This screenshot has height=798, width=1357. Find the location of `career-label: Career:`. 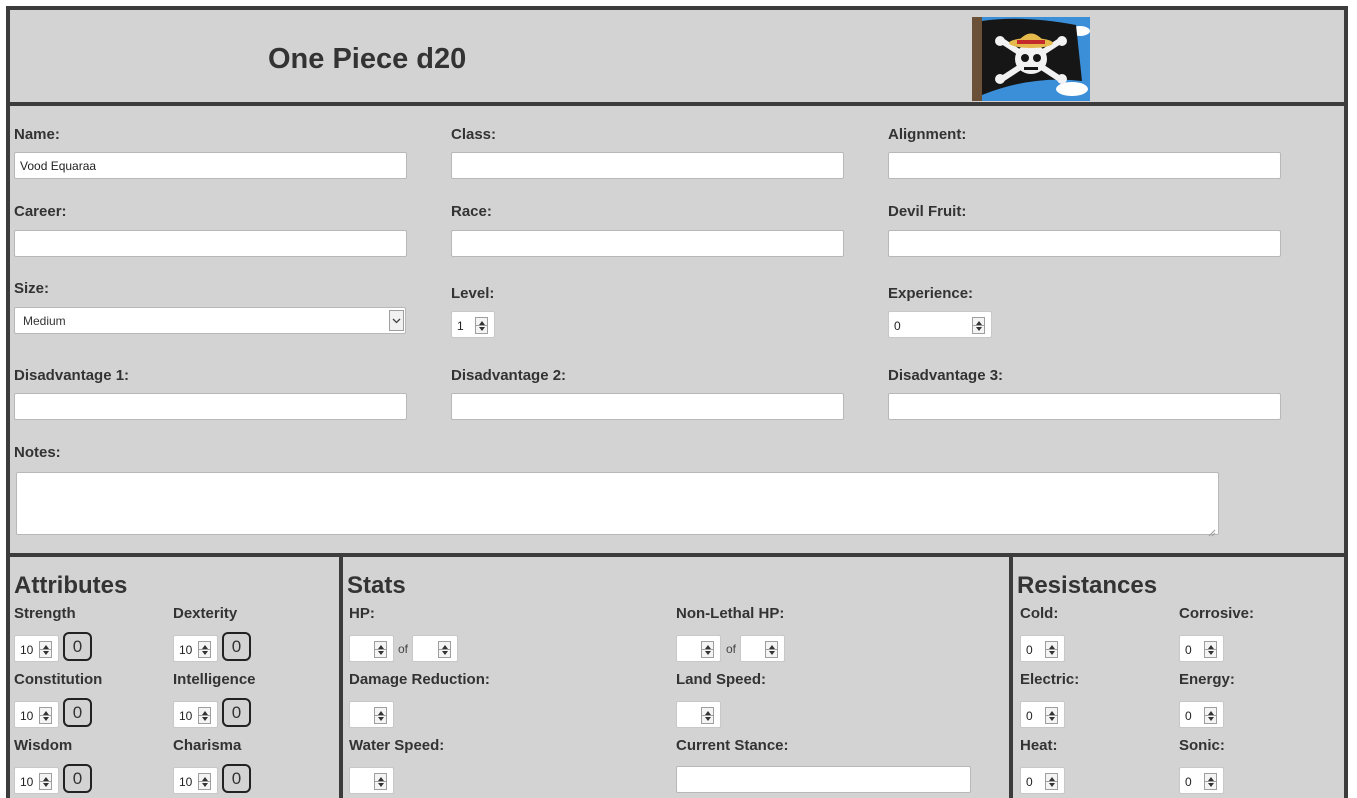

career-label: Career: is located at coordinates (40, 211).